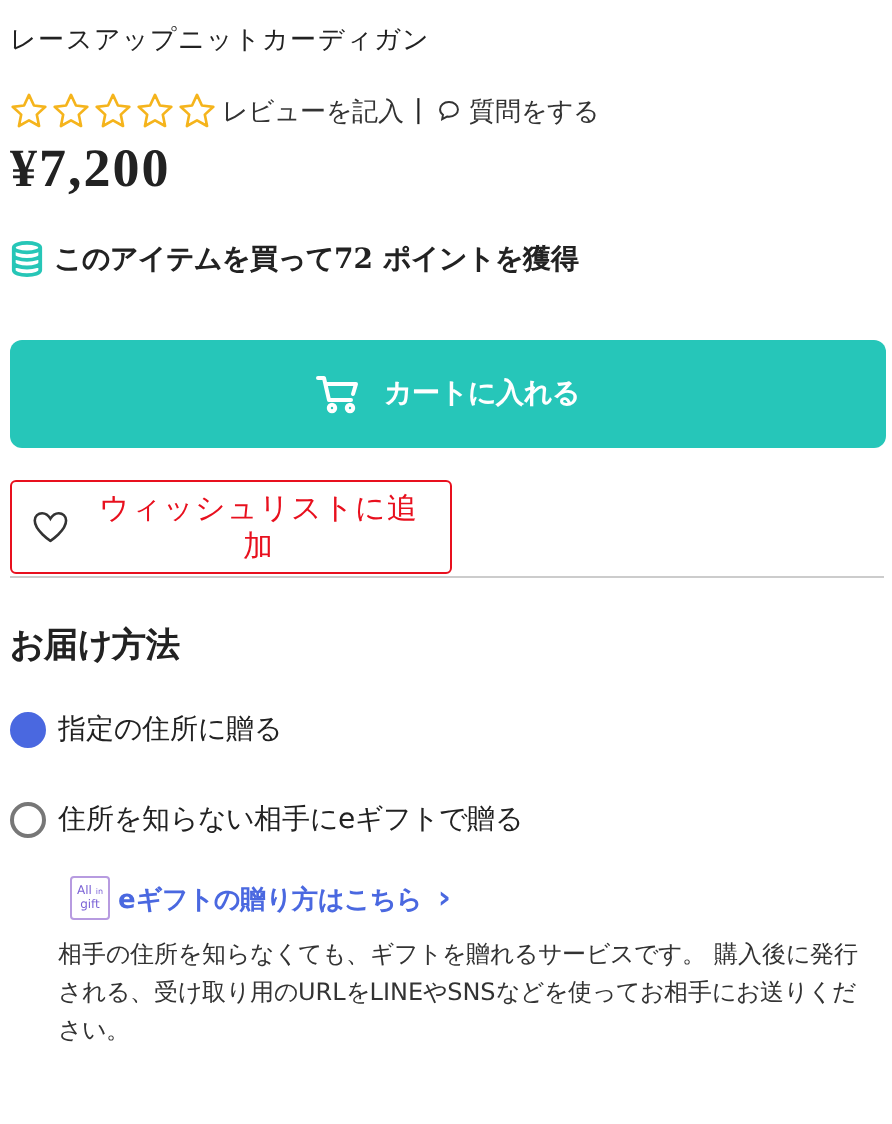 This screenshot has height=1124, width=892. Describe the element at coordinates (91, 169) in the screenshot. I see `price: ¥7,200` at that location.